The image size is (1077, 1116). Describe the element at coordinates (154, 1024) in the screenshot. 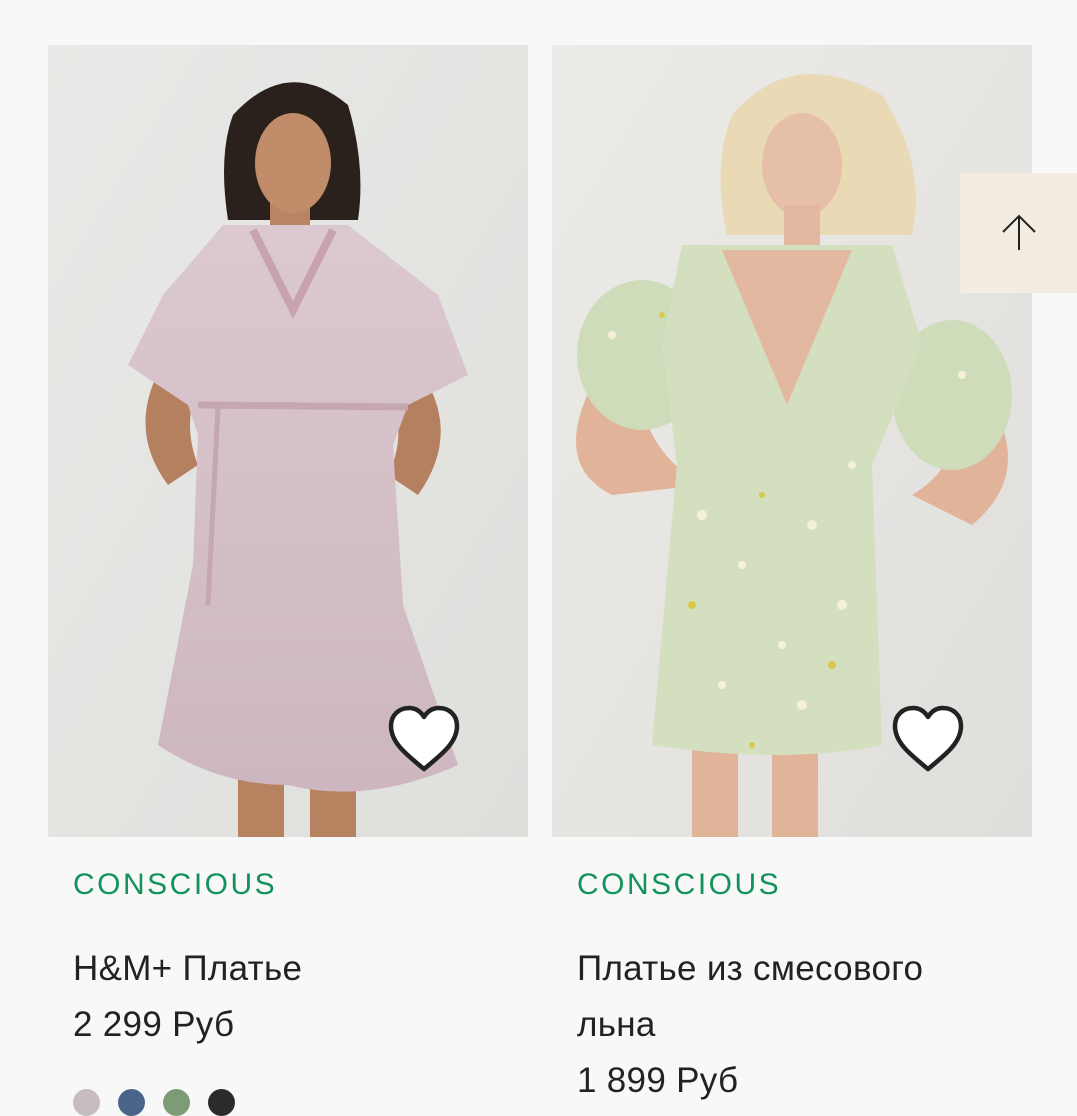

I see `product-price: 2 299 Руб` at that location.